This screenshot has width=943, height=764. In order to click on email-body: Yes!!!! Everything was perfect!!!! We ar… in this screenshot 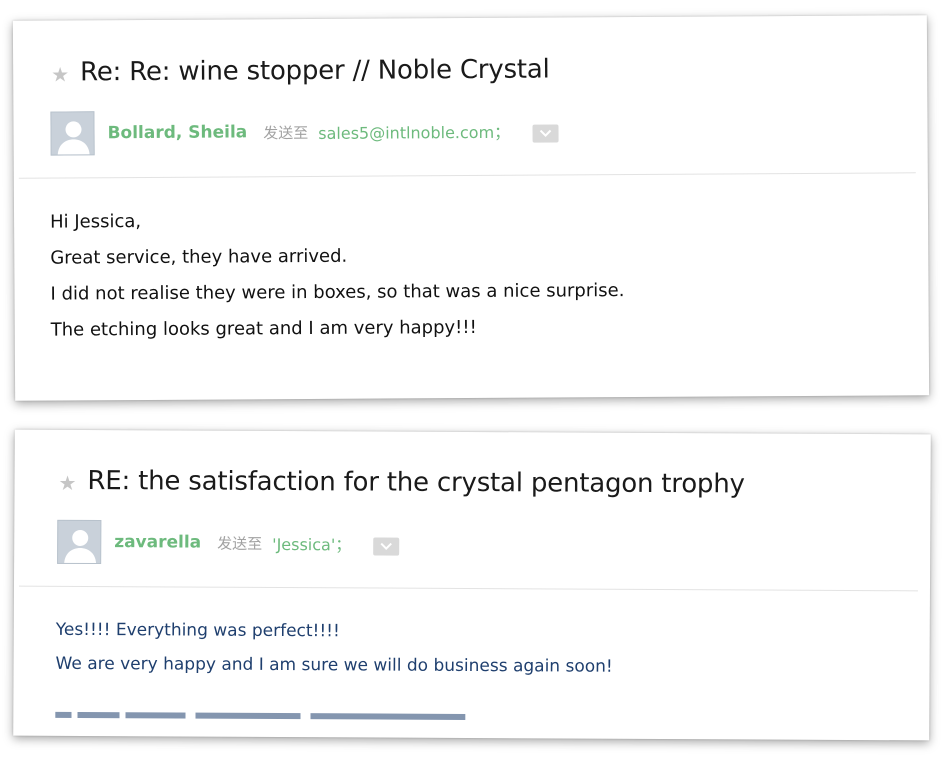, I will do `click(334, 653)`.